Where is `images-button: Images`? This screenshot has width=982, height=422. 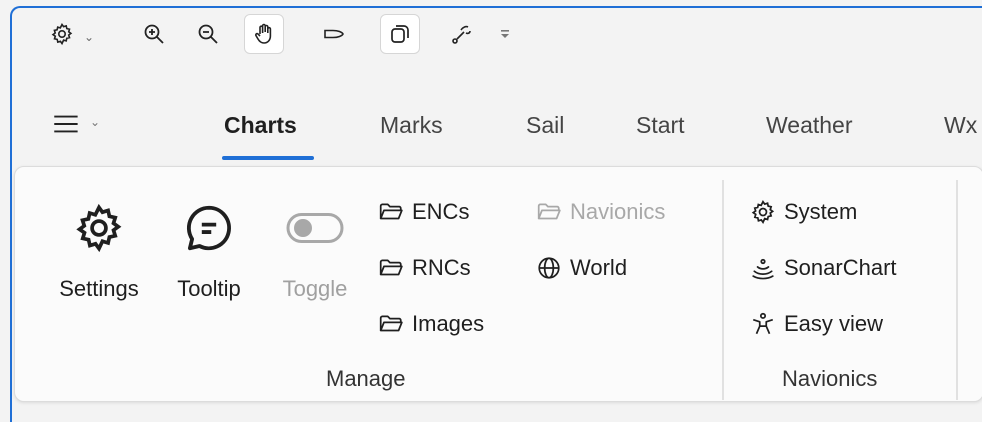 images-button: Images is located at coordinates (431, 324).